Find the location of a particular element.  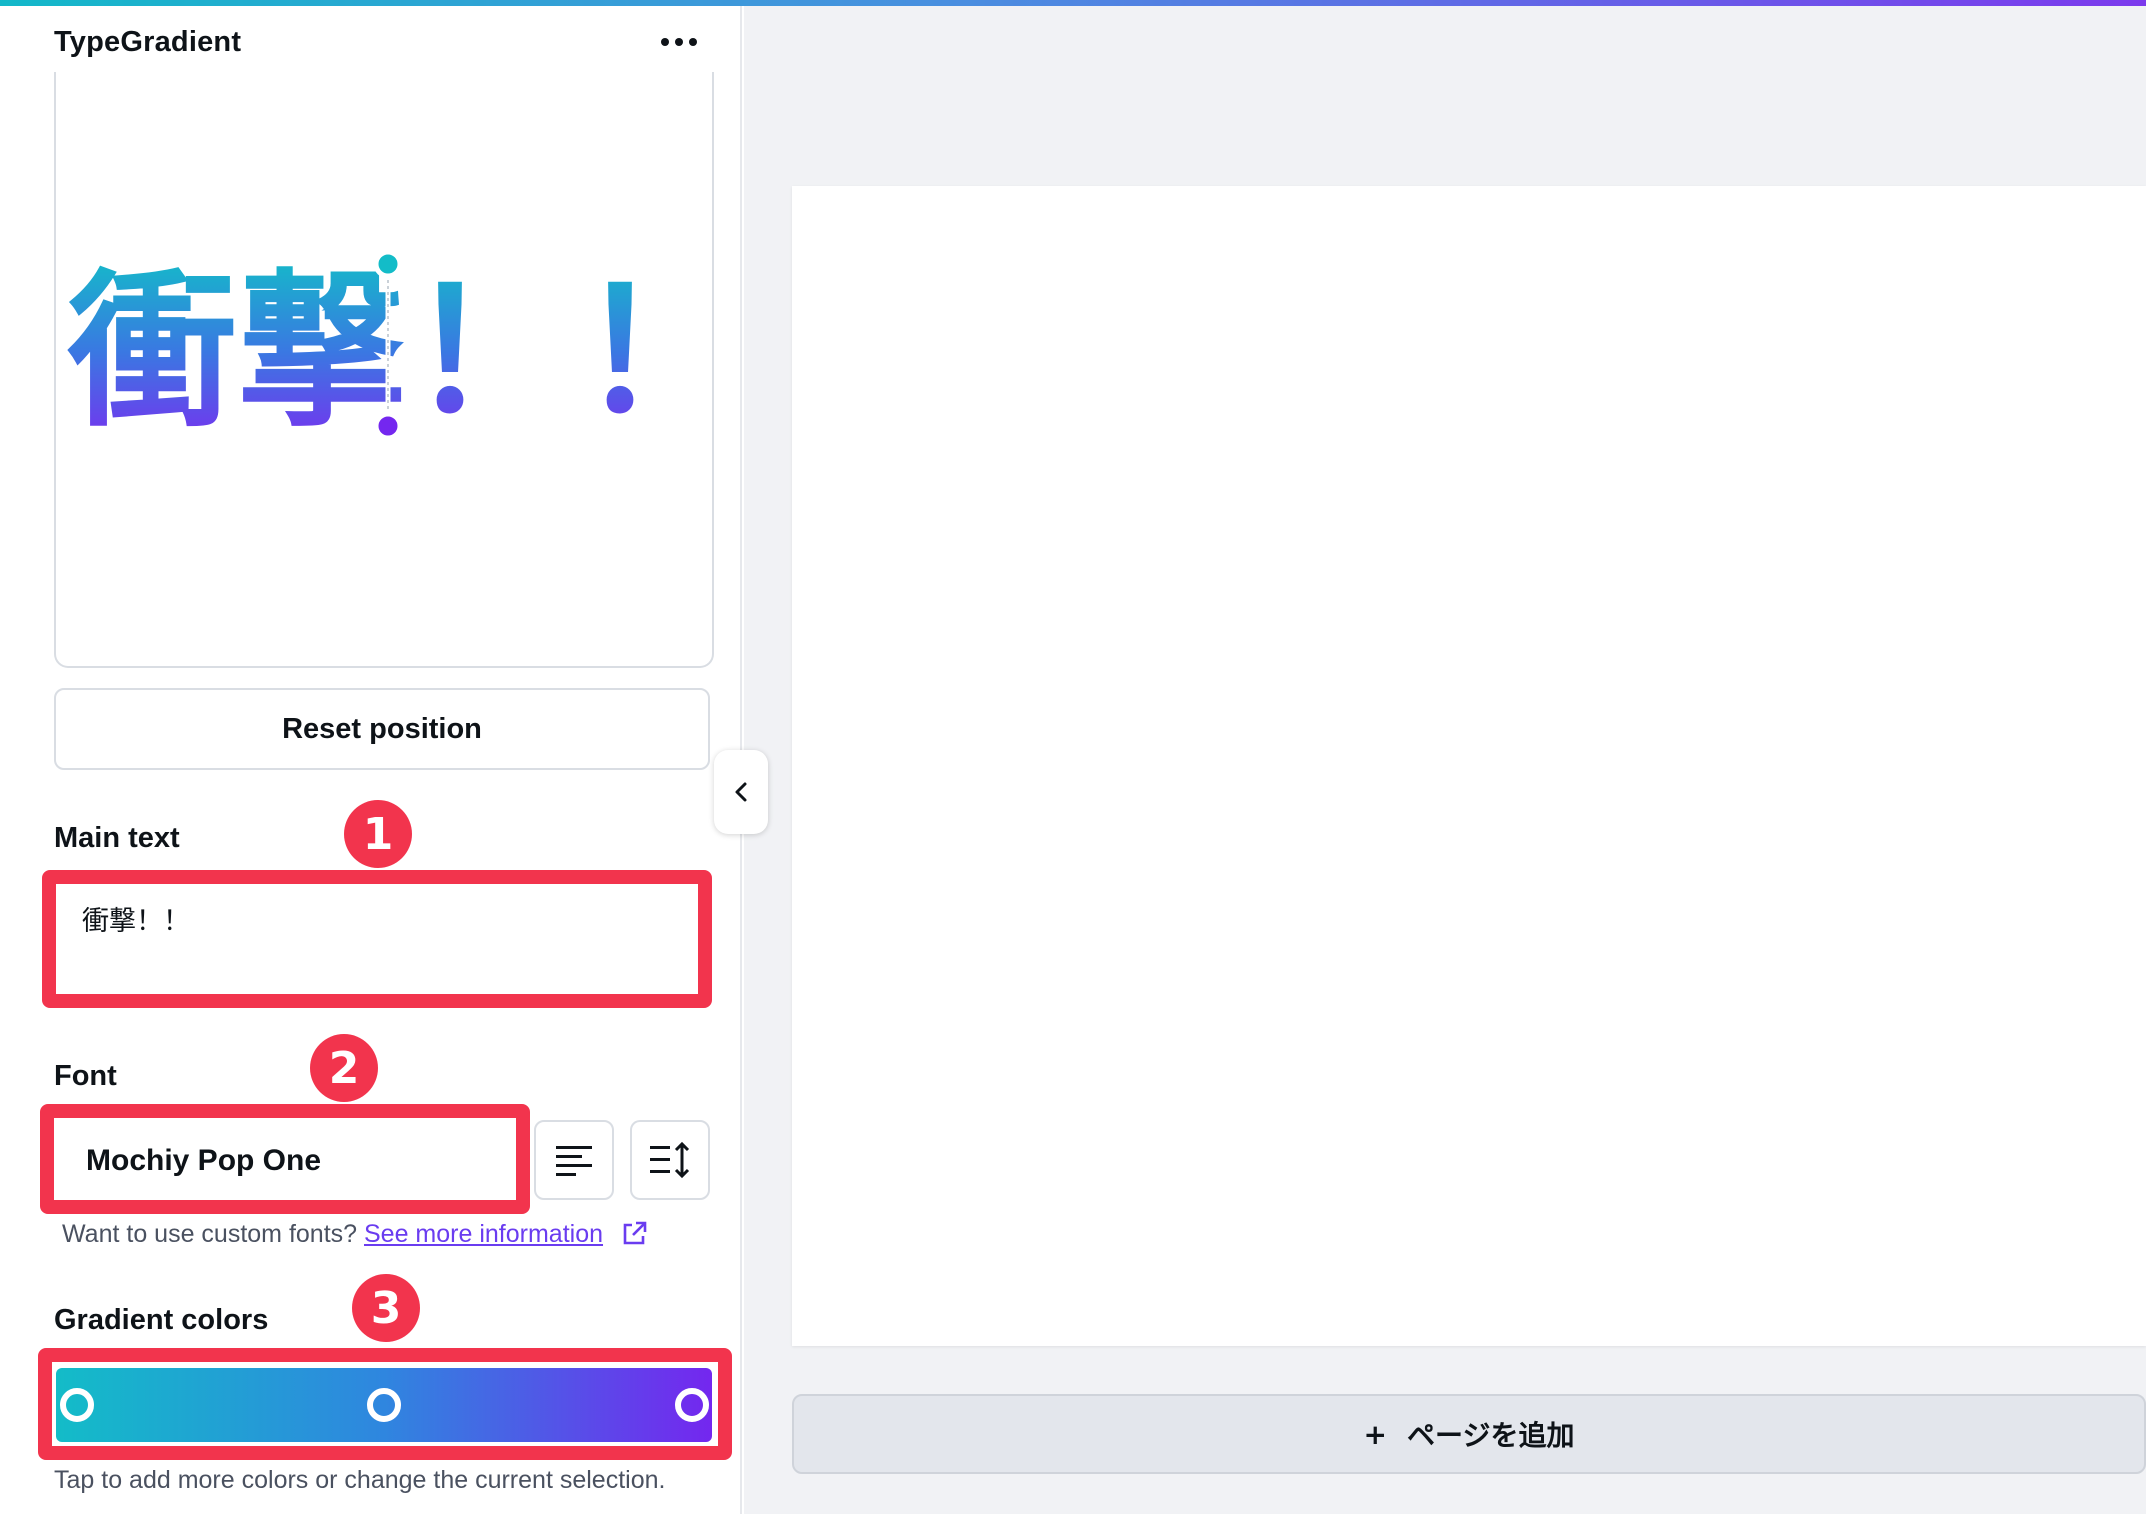

chevron-left-icon is located at coordinates (741, 792).